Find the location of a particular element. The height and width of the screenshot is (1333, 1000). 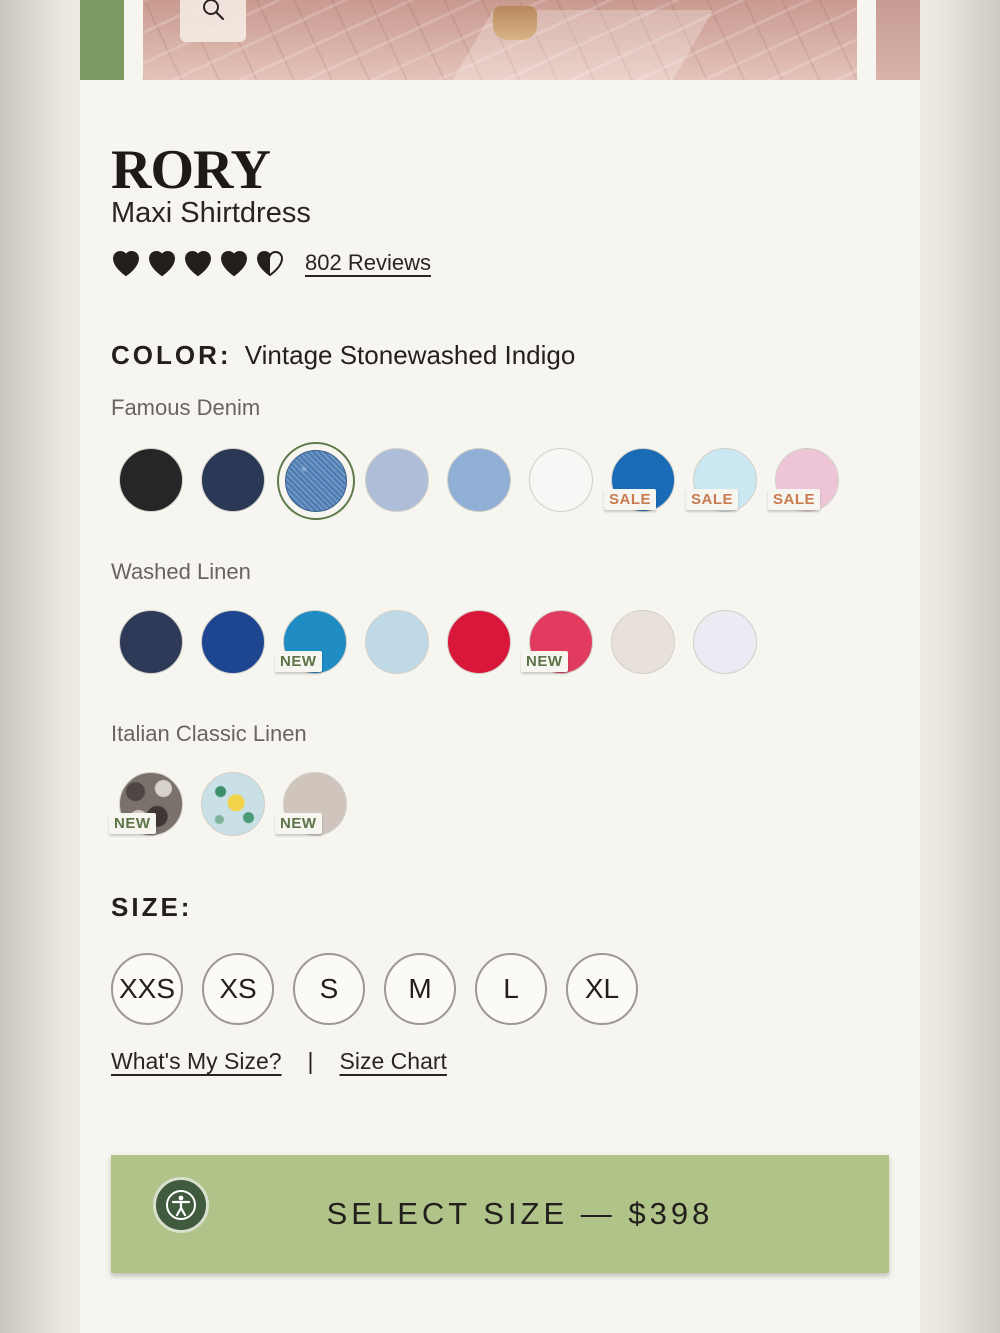

product-name: RORY is located at coordinates (191, 170).